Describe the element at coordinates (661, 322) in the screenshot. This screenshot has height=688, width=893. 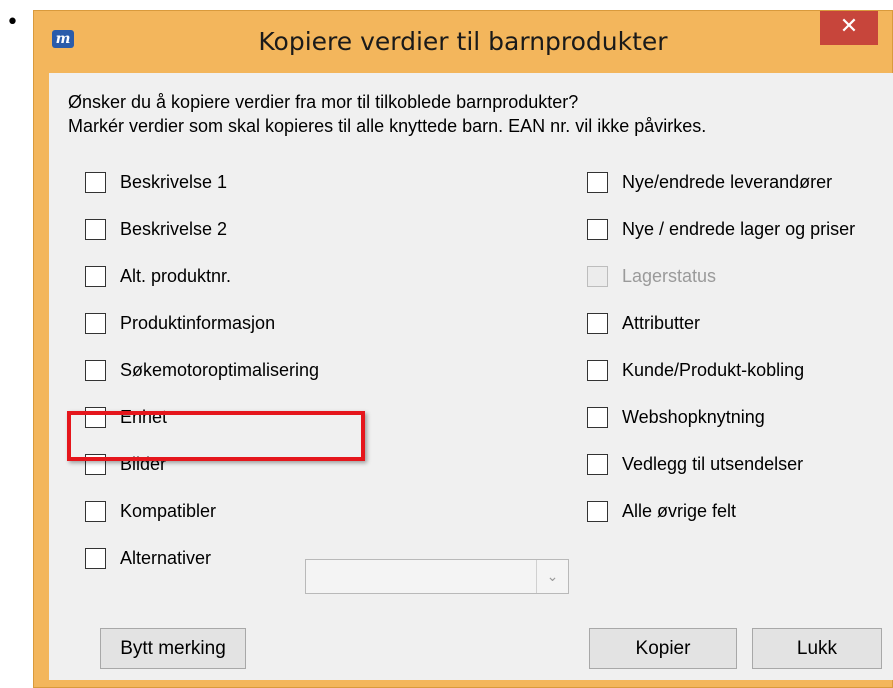
I see `checkbox-label: Attributter` at that location.